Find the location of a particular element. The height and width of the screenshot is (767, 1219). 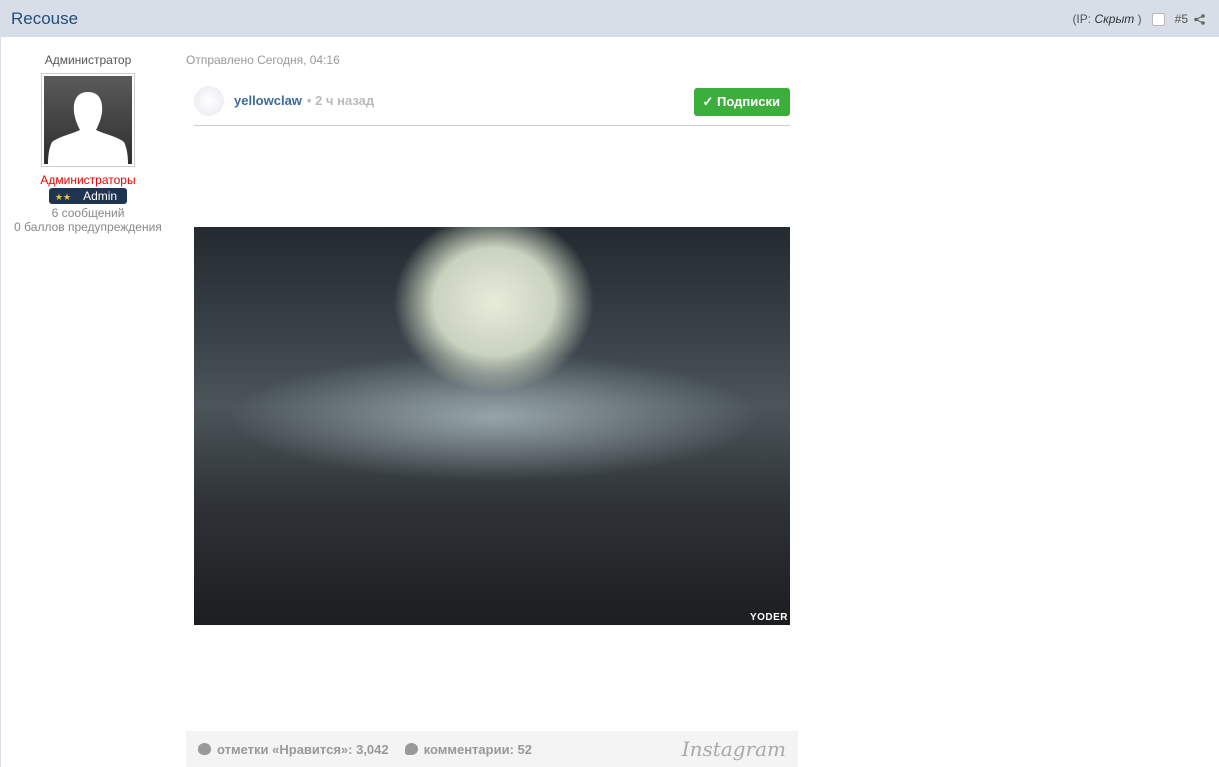

user-silhouette-icon is located at coordinates (88, 128).